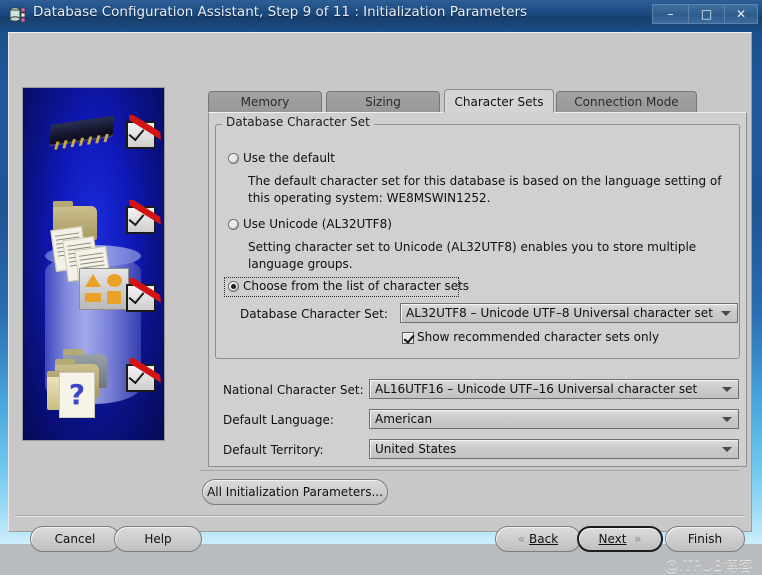 The height and width of the screenshot is (575, 762). What do you see at coordinates (298, 122) in the screenshot?
I see `group-legend: Database Character Set` at bounding box center [298, 122].